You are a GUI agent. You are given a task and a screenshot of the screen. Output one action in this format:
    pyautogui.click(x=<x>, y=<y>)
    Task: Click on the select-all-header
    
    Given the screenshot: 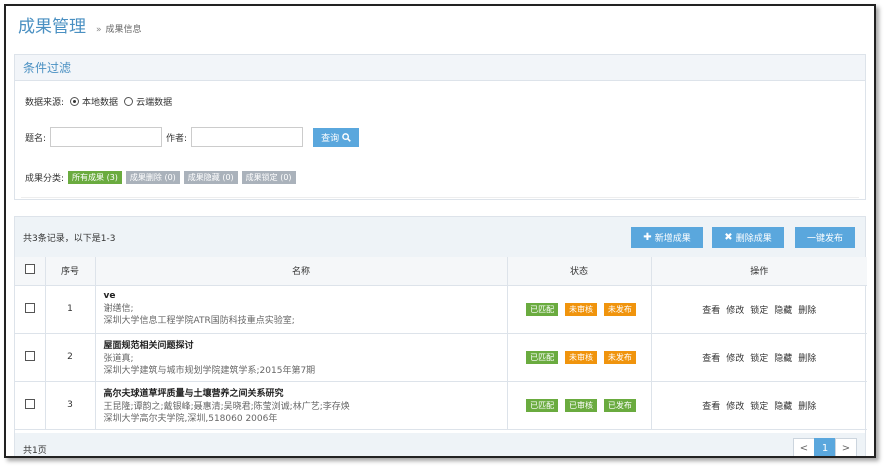 What is the action you would take?
    pyautogui.click(x=30, y=271)
    